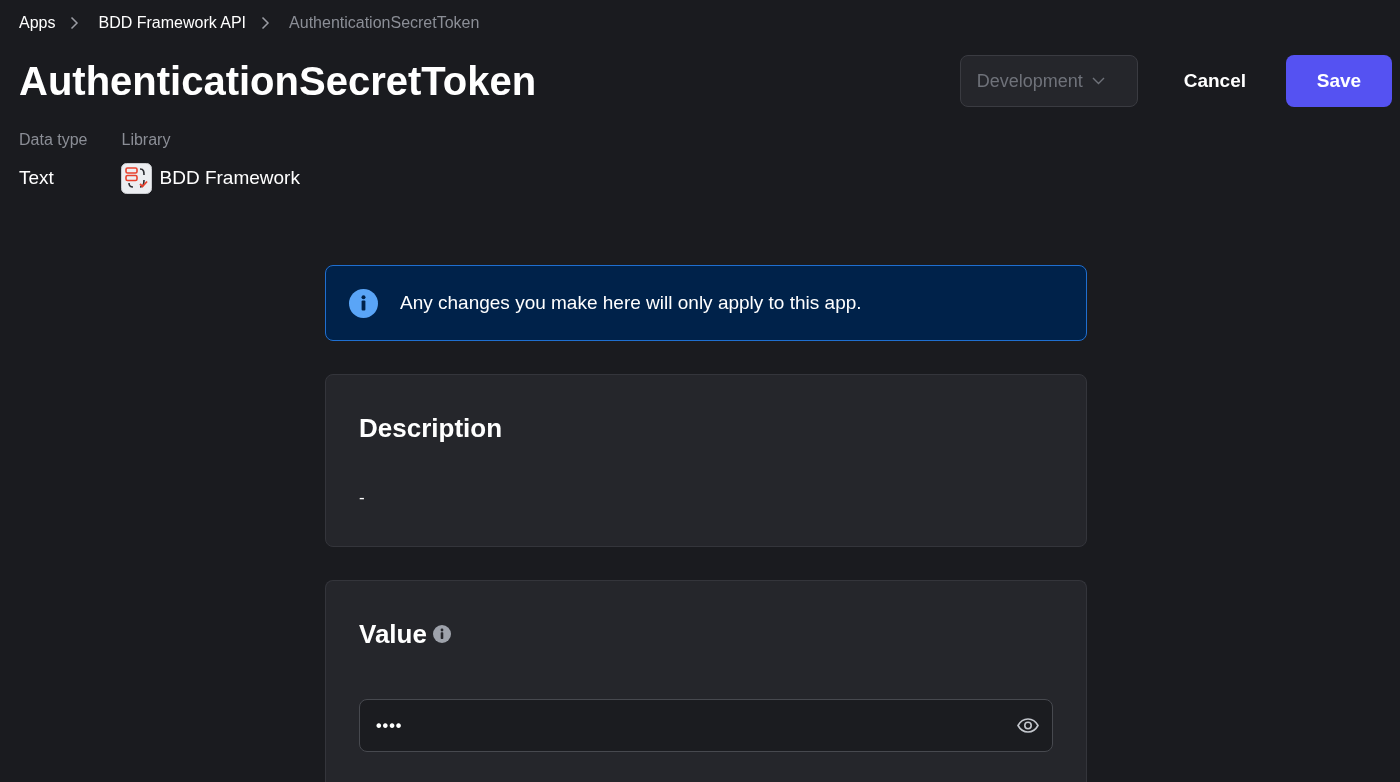 Image resolution: width=1400 pixels, height=782 pixels. Describe the element at coordinates (278, 81) in the screenshot. I see `page-title: AuthenticationSecretToken` at that location.